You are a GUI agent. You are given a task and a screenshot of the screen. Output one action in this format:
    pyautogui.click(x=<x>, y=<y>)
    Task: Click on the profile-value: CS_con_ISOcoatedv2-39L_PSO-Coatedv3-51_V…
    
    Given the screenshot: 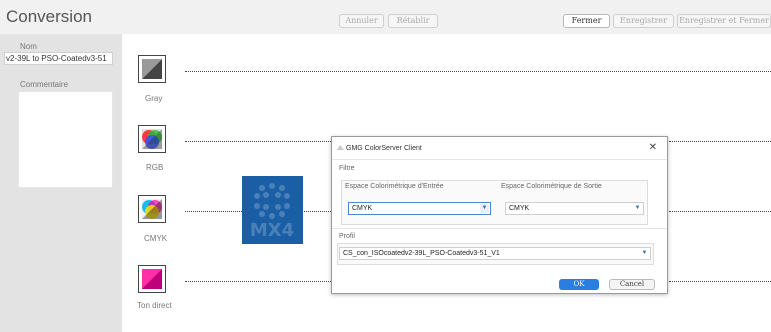 What is the action you would take?
    pyautogui.click(x=421, y=253)
    